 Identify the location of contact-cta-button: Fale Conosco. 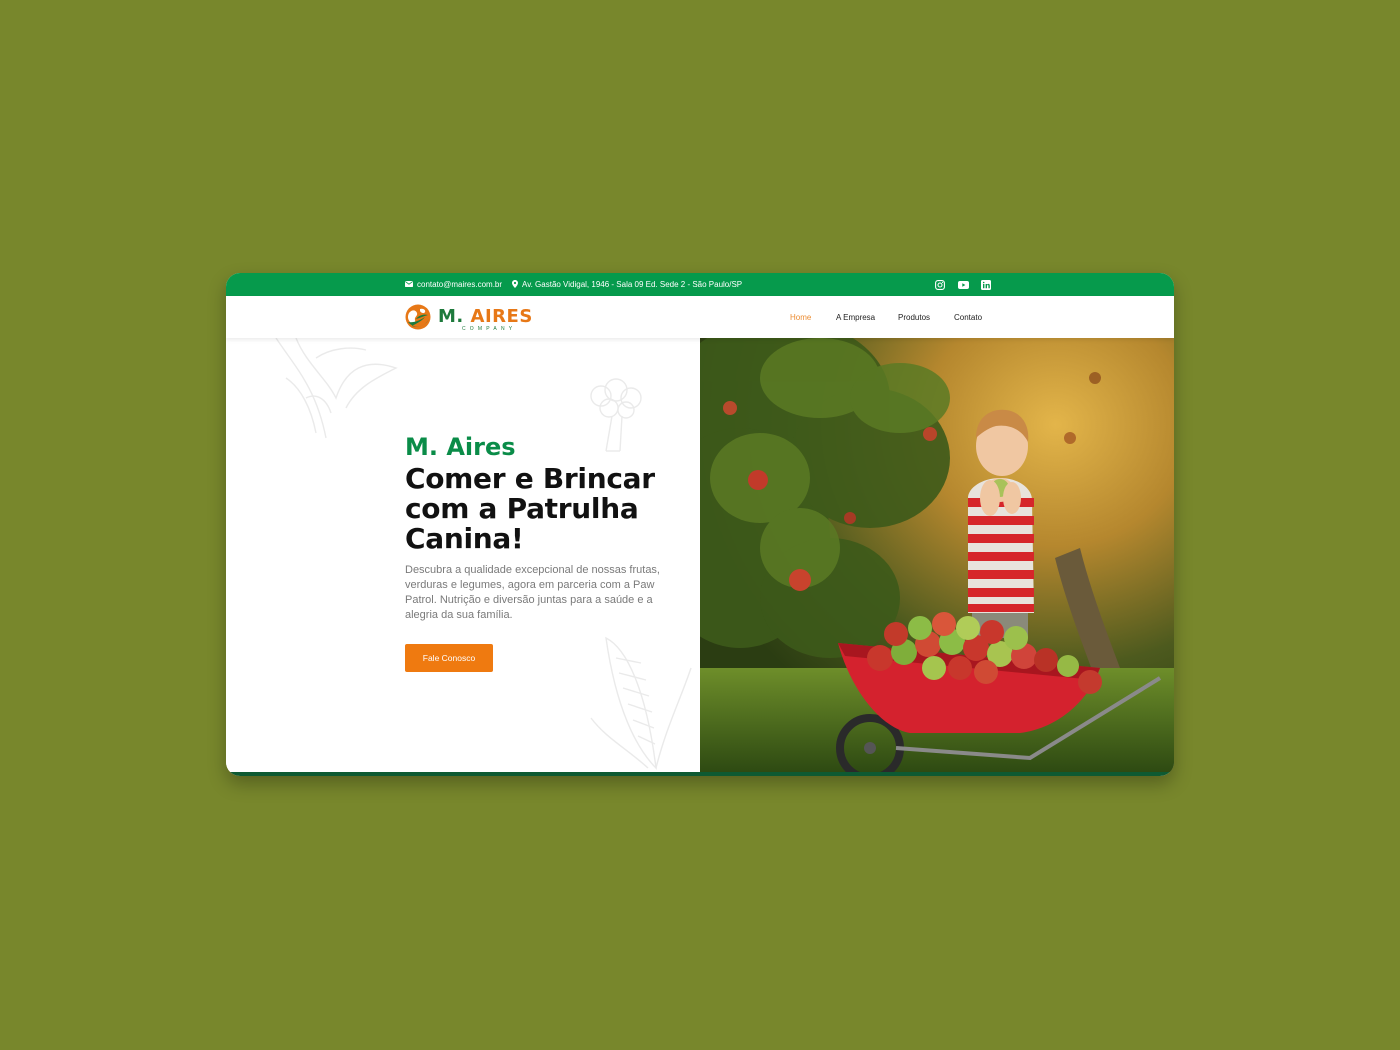
(449, 658).